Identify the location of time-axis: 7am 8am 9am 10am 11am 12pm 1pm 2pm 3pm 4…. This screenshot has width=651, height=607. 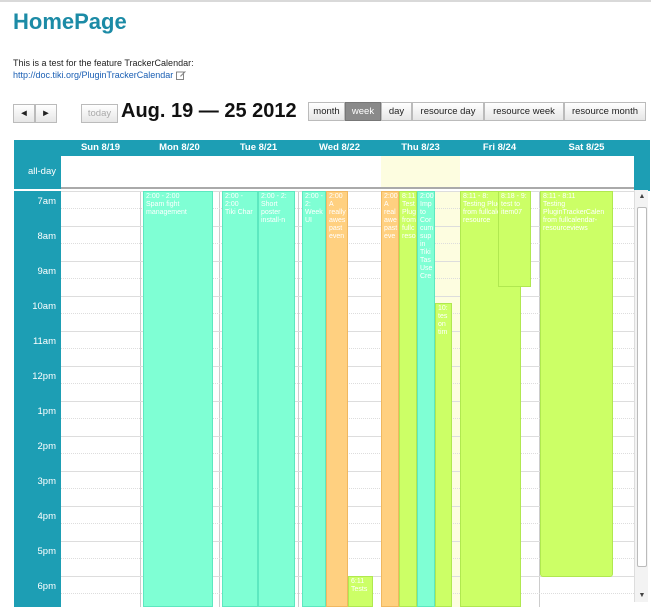
(37, 399).